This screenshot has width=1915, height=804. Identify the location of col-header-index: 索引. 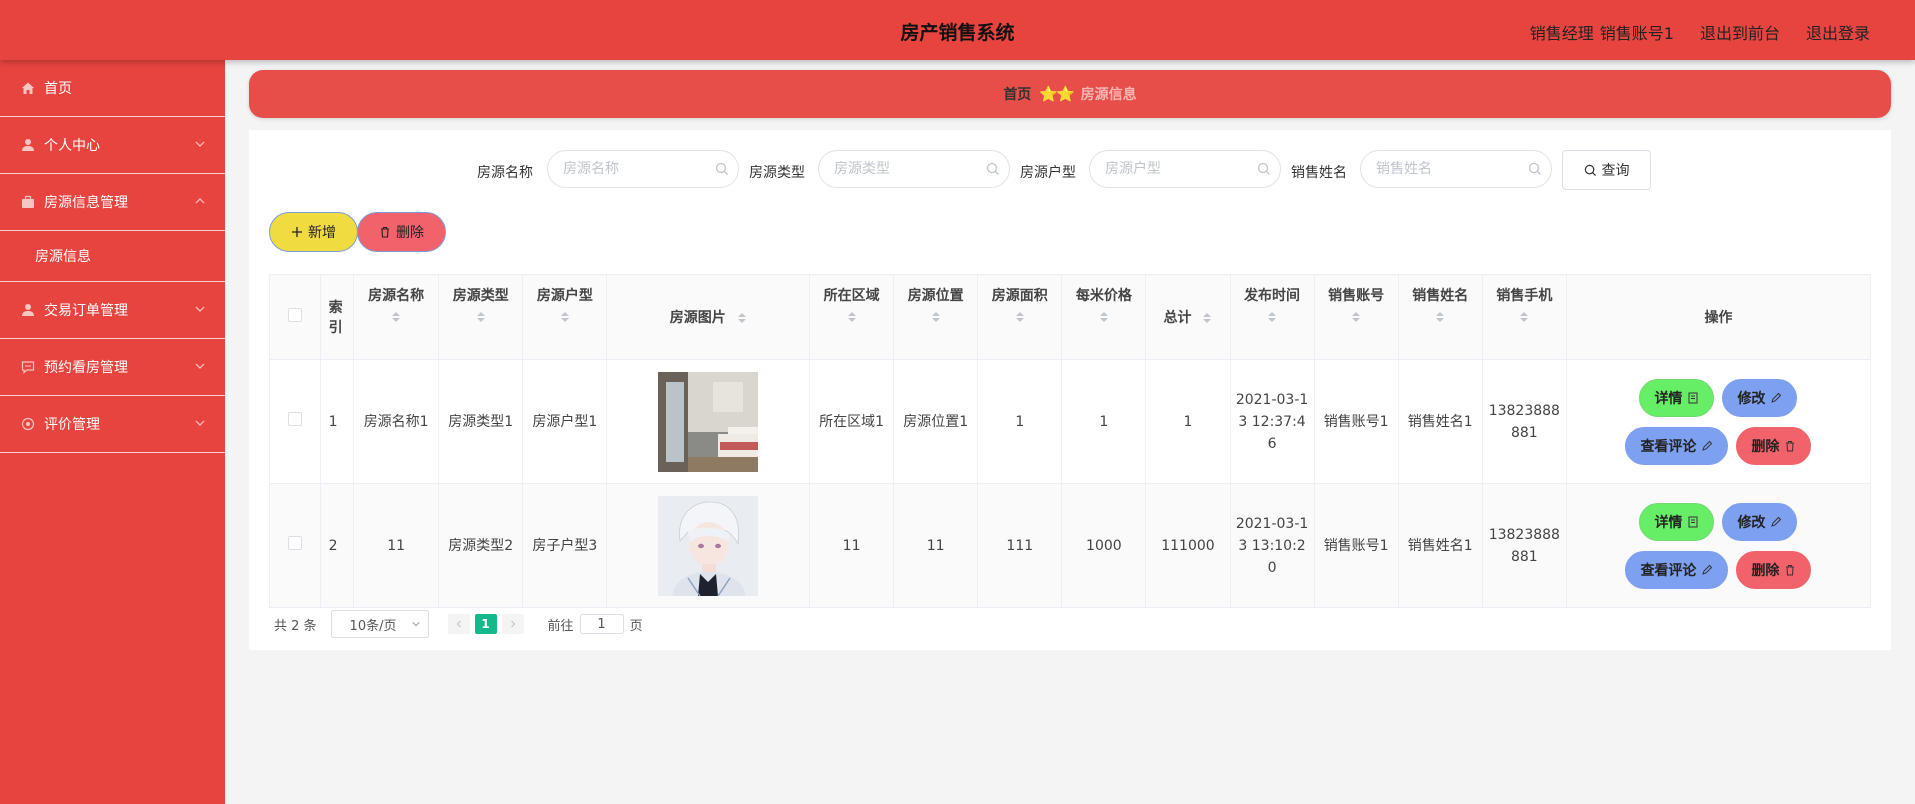
(337, 317).